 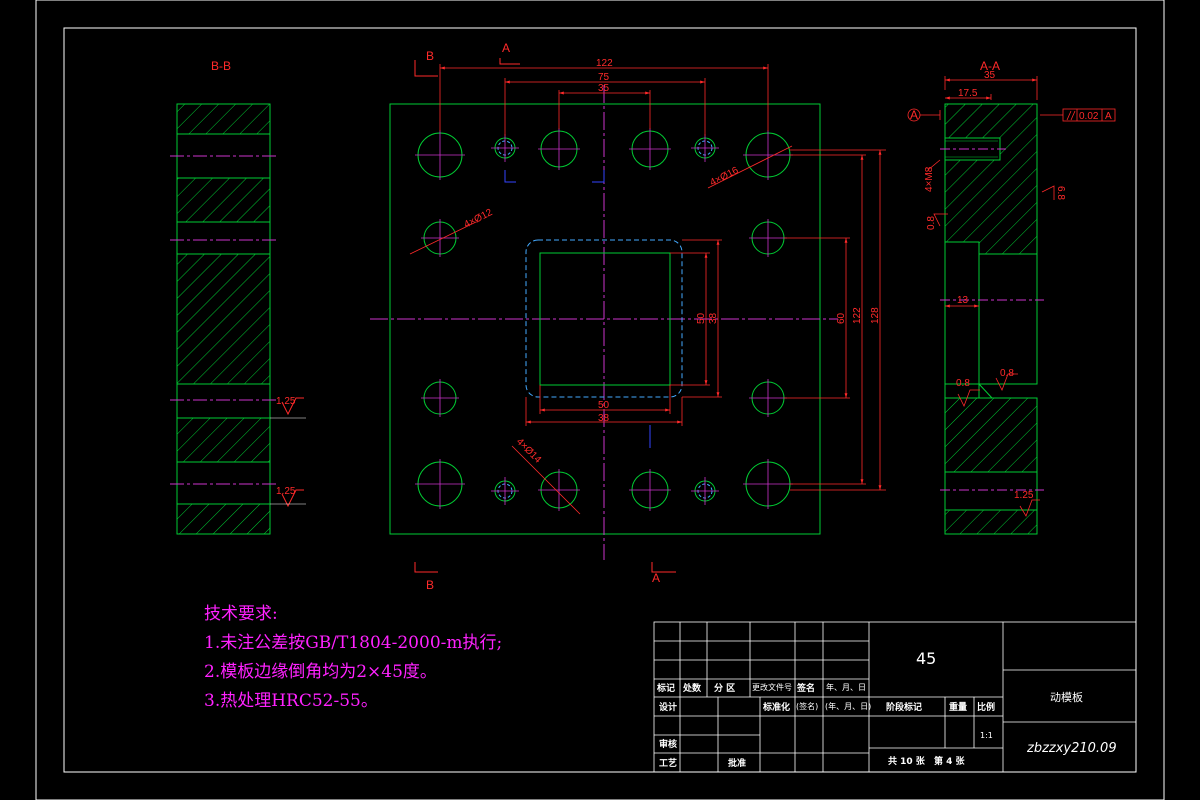 What do you see at coordinates (604, 88) in the screenshot?
I see `dim-35-top: 35` at bounding box center [604, 88].